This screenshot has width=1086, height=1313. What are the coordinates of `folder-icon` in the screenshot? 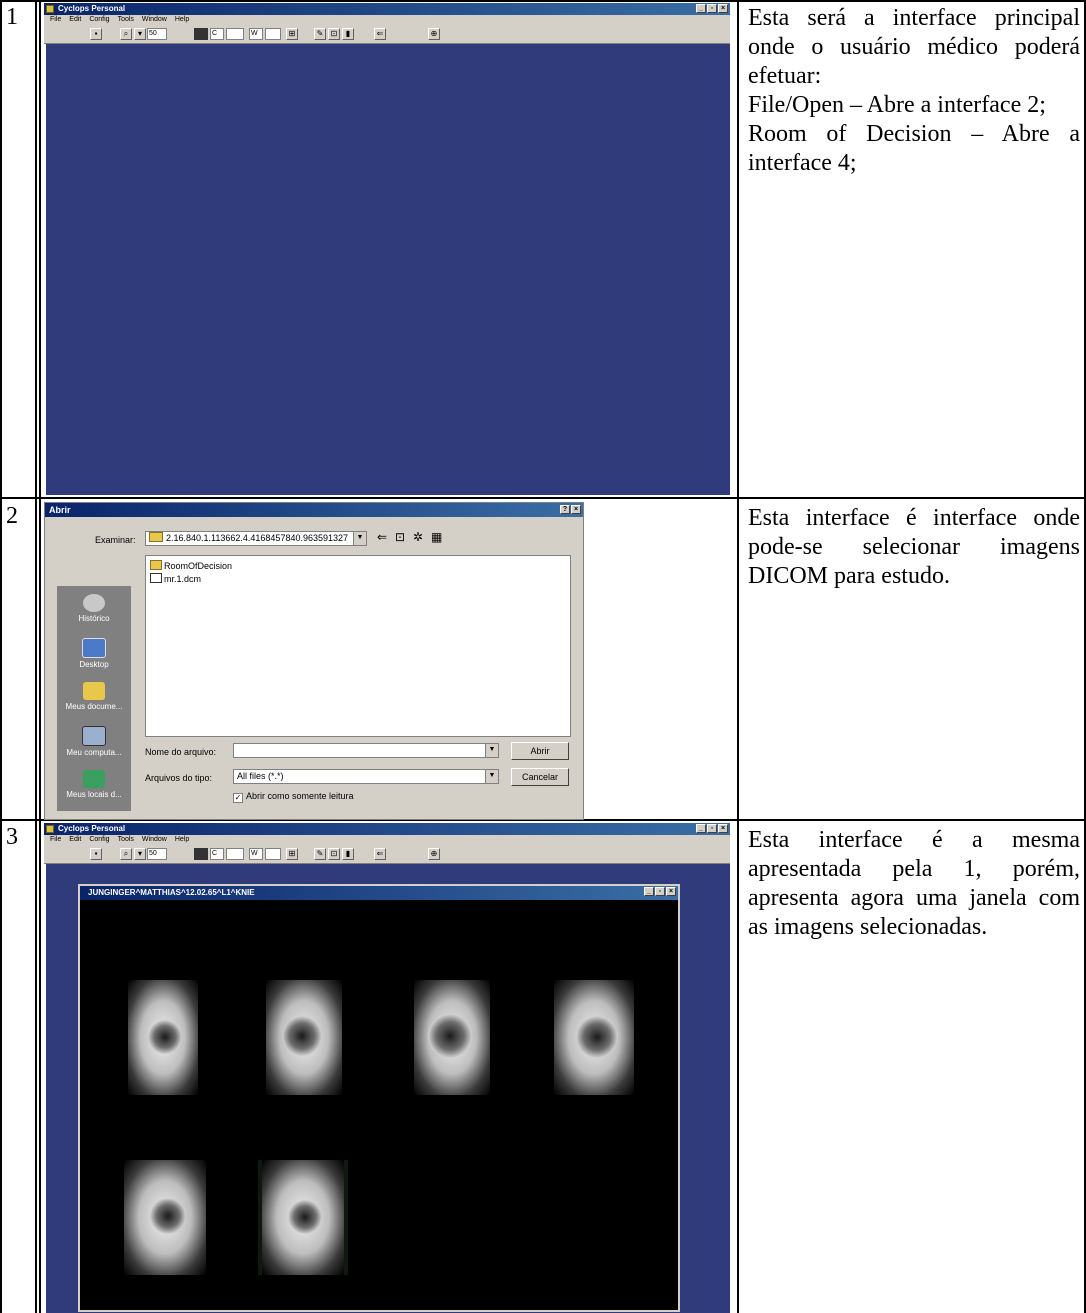 It's located at (156, 537).